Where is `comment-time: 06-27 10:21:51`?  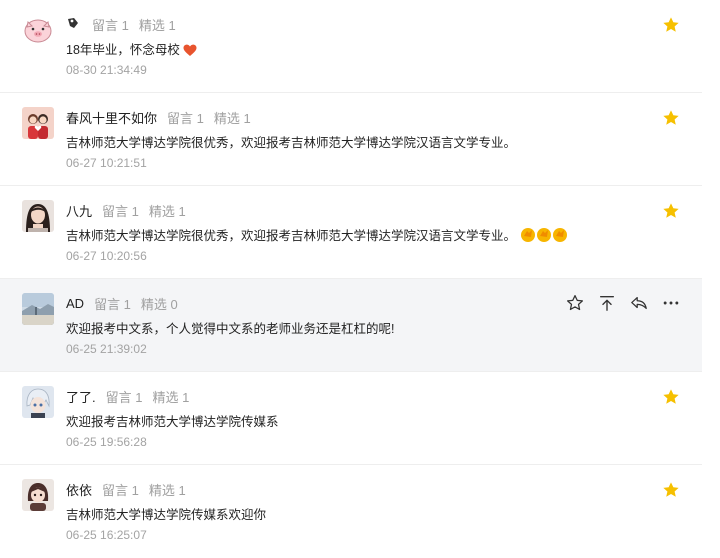 comment-time: 06-27 10:21:51 is located at coordinates (106, 163).